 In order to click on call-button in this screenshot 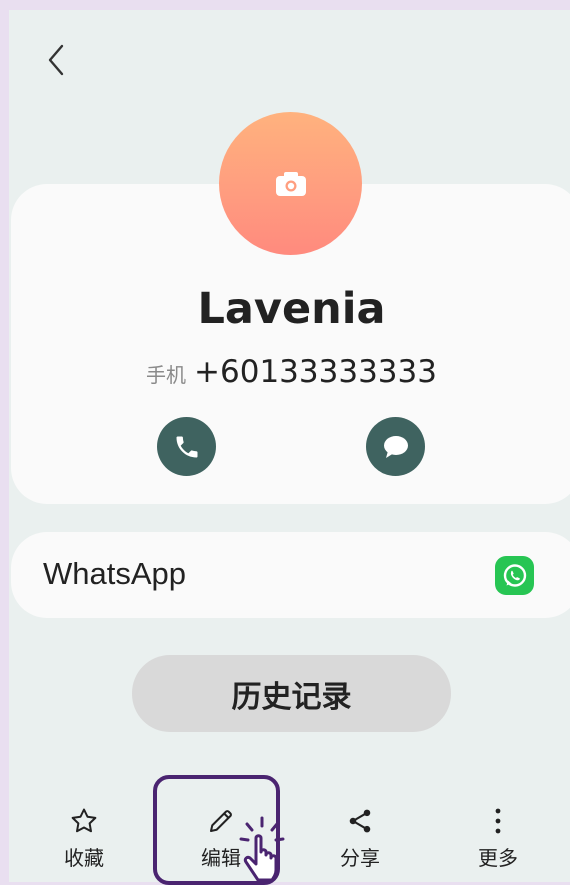, I will do `click(186, 446)`.